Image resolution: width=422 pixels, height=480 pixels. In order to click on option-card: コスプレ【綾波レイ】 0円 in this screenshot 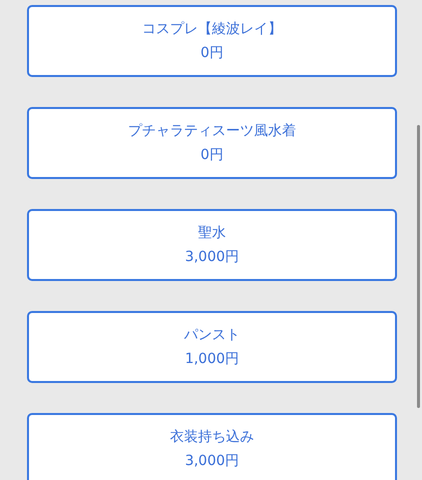, I will do `click(212, 41)`.